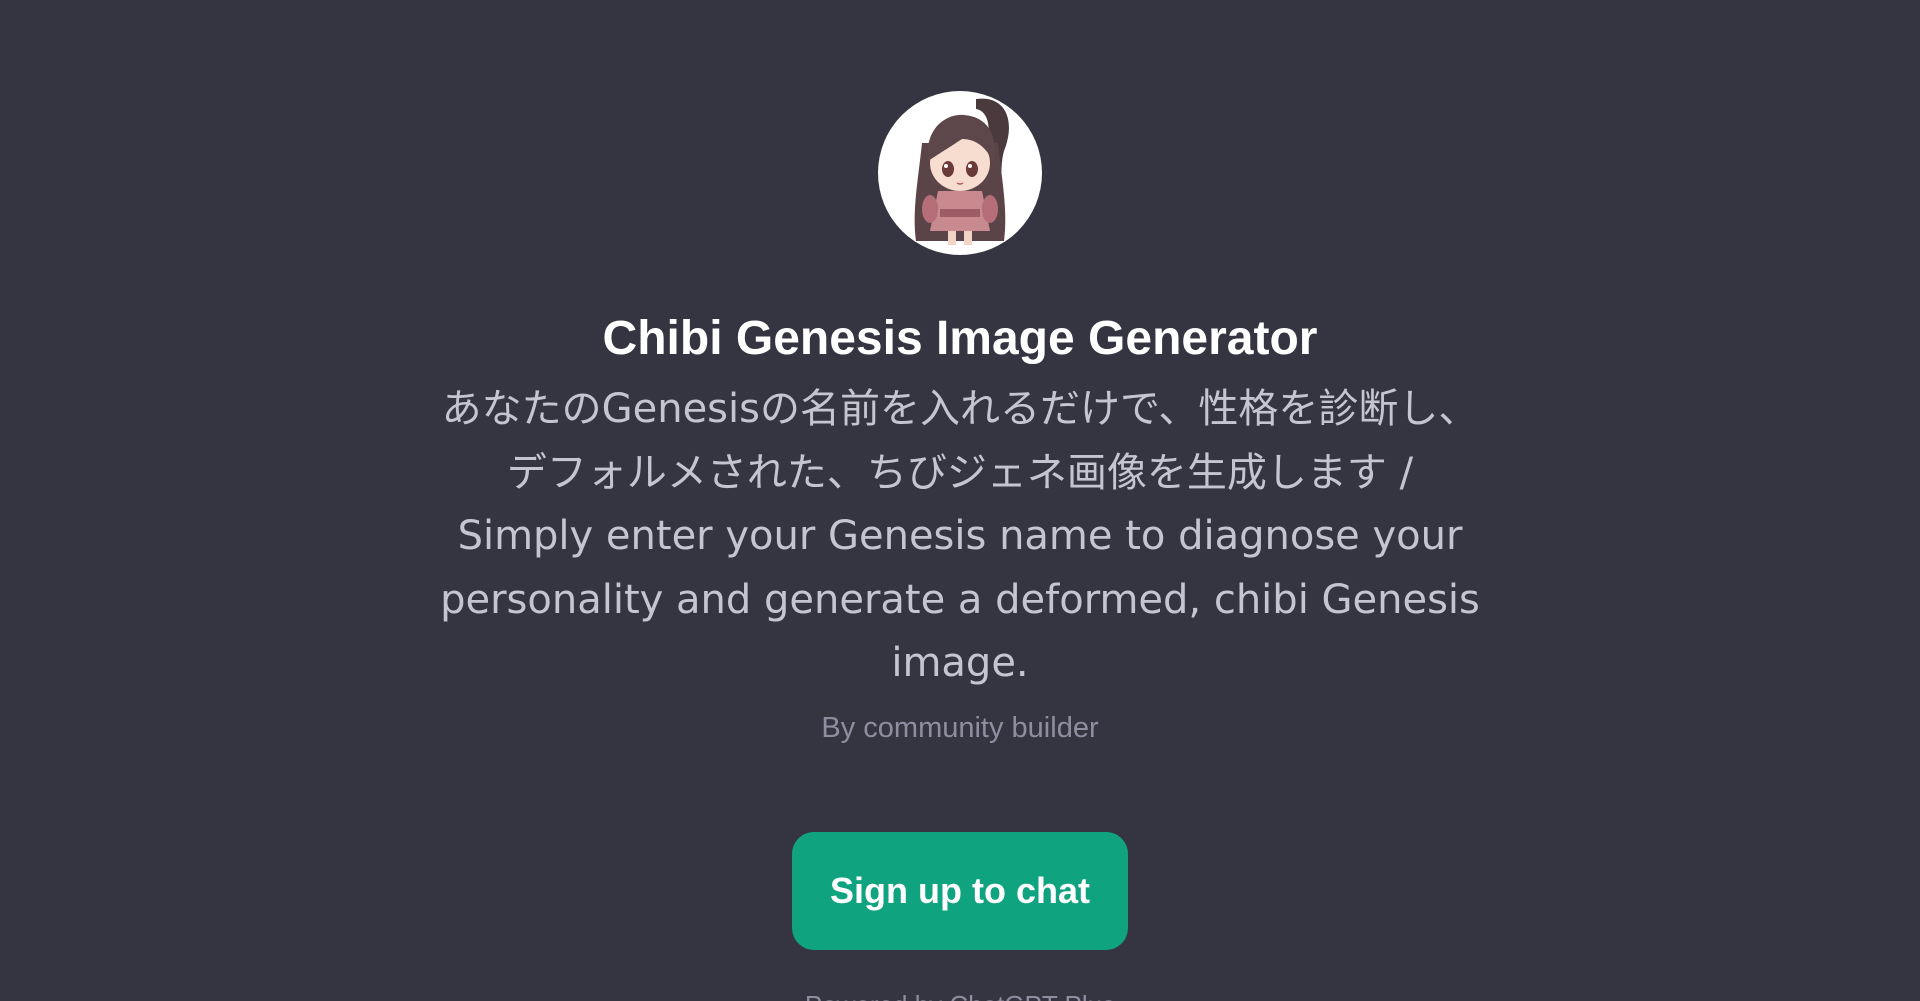 The image size is (1920, 1001). What do you see at coordinates (960, 728) in the screenshot?
I see `gpt-byline: By community builder` at bounding box center [960, 728].